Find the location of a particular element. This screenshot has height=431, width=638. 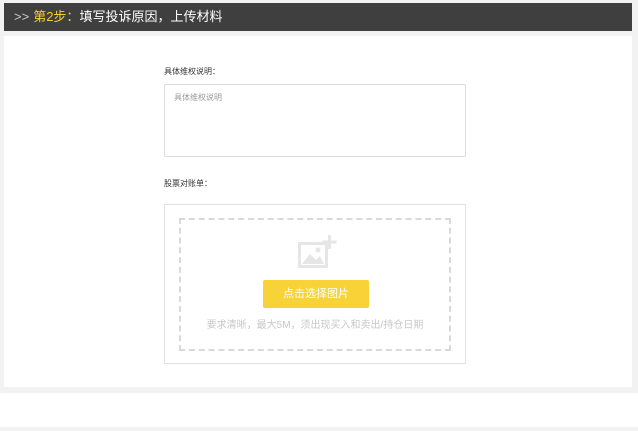

description-textarea: 具体维权说明 is located at coordinates (315, 120).